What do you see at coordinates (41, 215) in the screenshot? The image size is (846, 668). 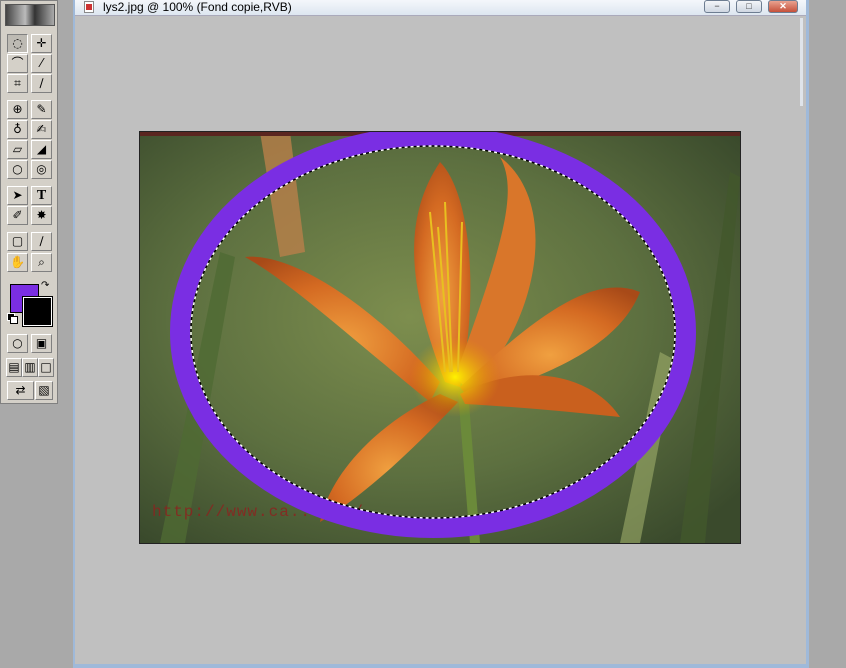 I see `custom-shape-tool-icon: ✸` at bounding box center [41, 215].